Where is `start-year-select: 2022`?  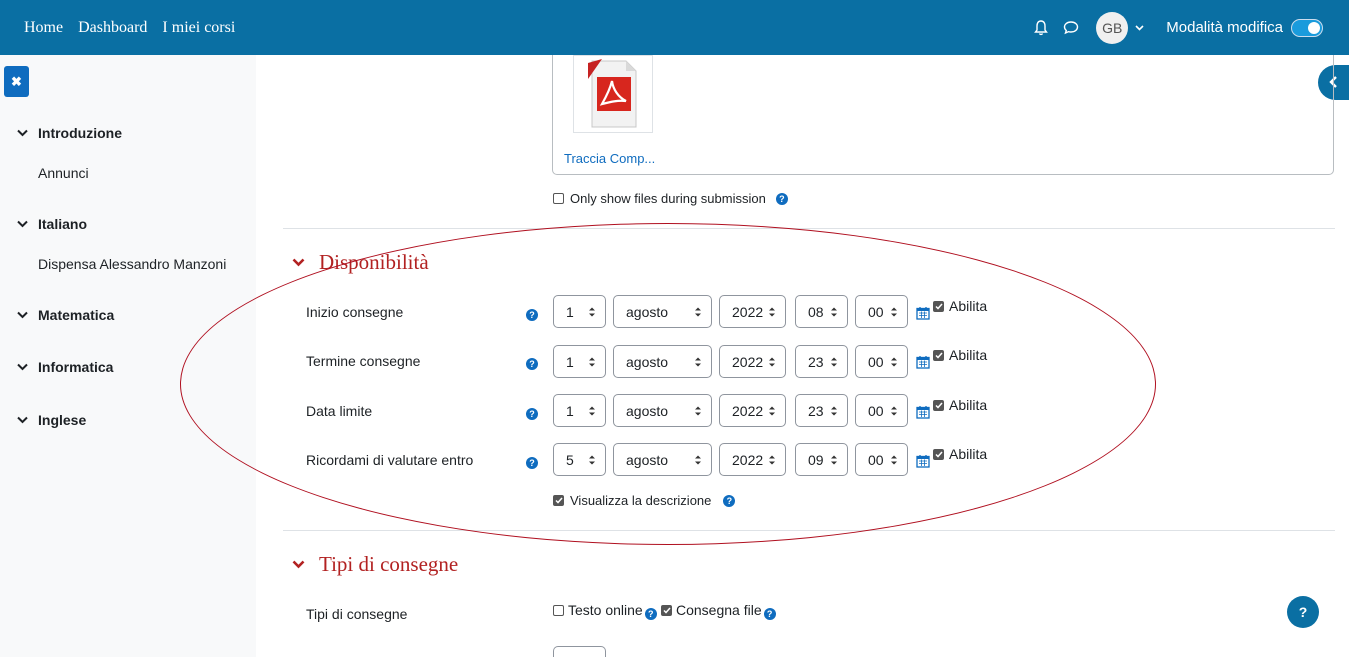 start-year-select: 2022 is located at coordinates (752, 311).